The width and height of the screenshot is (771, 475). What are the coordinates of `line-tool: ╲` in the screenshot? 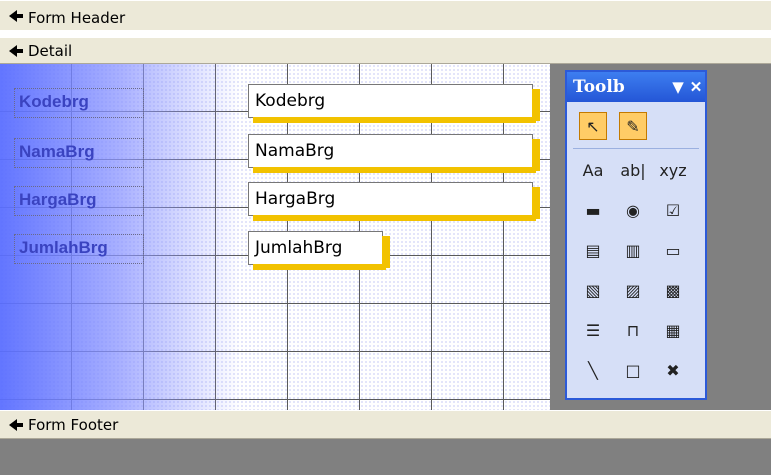 It's located at (593, 370).